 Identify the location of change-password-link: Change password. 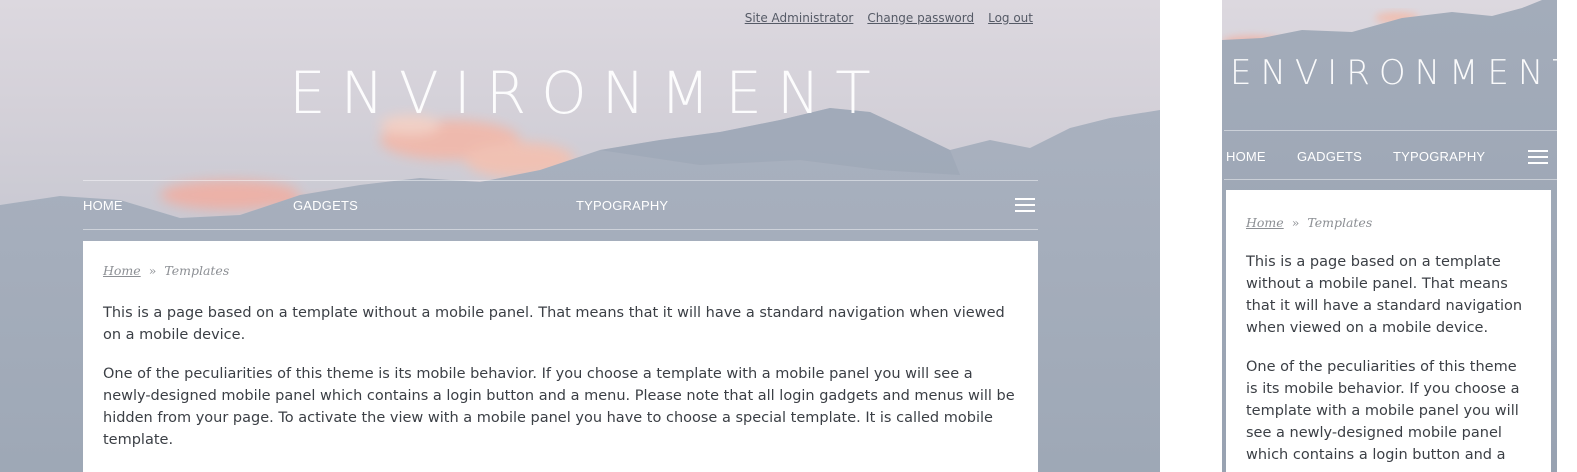
(920, 18).